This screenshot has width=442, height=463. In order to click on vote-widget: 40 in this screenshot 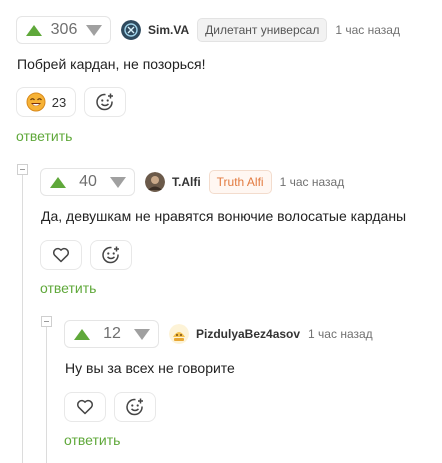, I will do `click(87, 182)`.